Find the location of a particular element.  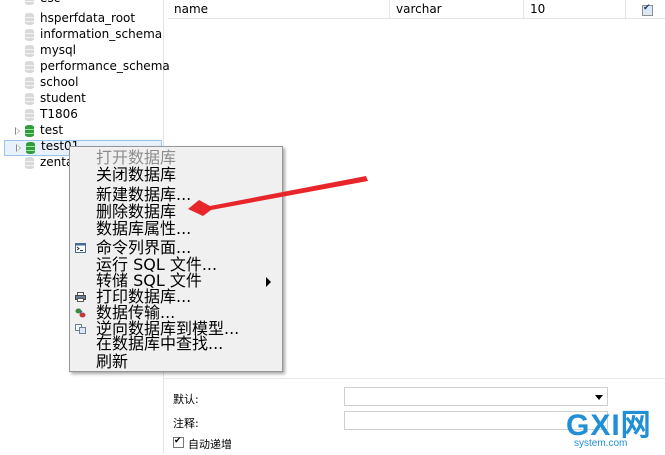

watermark-logo: GXI网 system.com is located at coordinates (614, 430).